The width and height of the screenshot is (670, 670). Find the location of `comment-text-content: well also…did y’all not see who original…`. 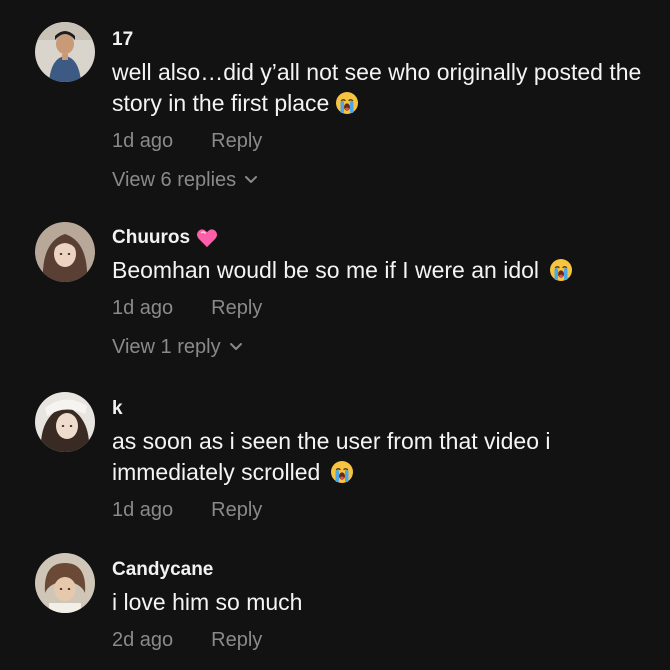

comment-text-content: well also…did y’all not see who original… is located at coordinates (377, 87).